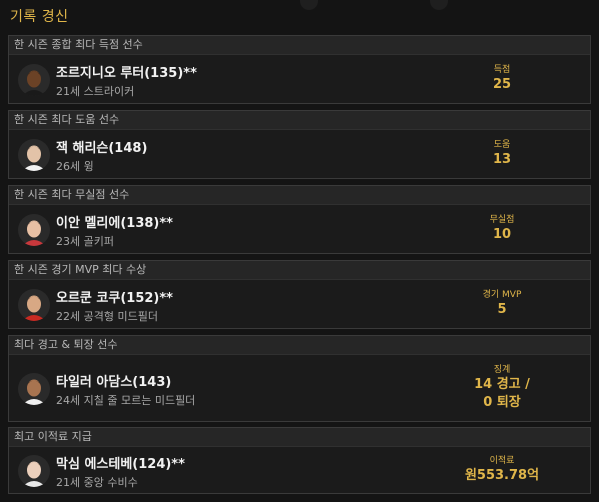 This screenshot has height=502, width=599. What do you see at coordinates (502, 145) in the screenshot?
I see `stat-label: 도움` at bounding box center [502, 145].